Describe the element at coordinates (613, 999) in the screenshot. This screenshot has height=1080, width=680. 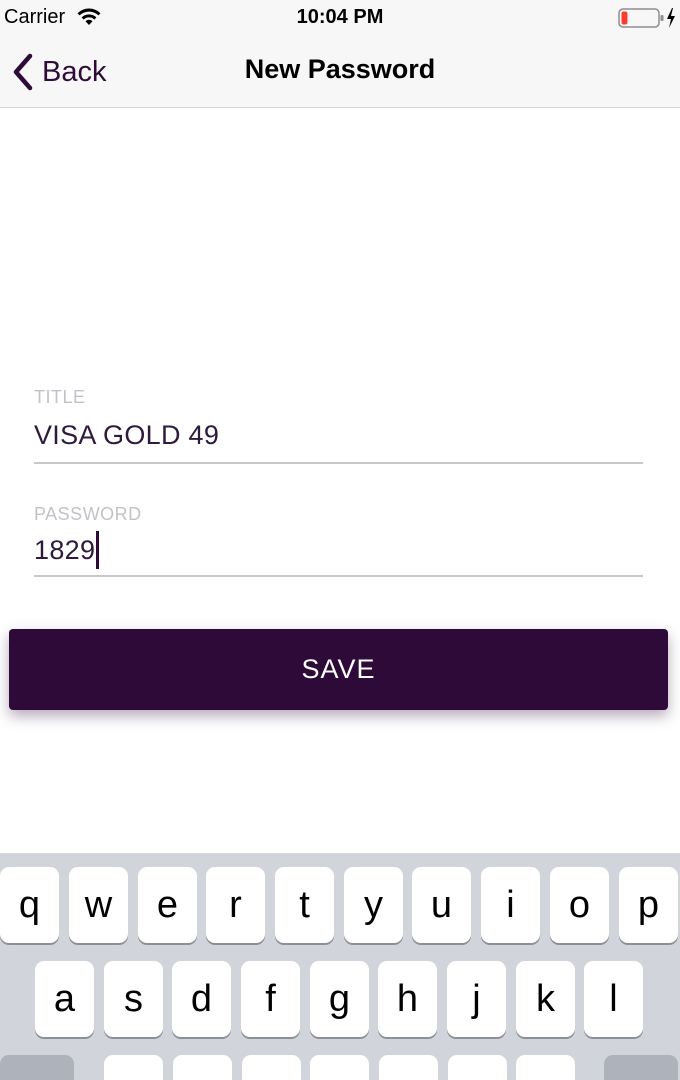
I see `key-l: l` at that location.